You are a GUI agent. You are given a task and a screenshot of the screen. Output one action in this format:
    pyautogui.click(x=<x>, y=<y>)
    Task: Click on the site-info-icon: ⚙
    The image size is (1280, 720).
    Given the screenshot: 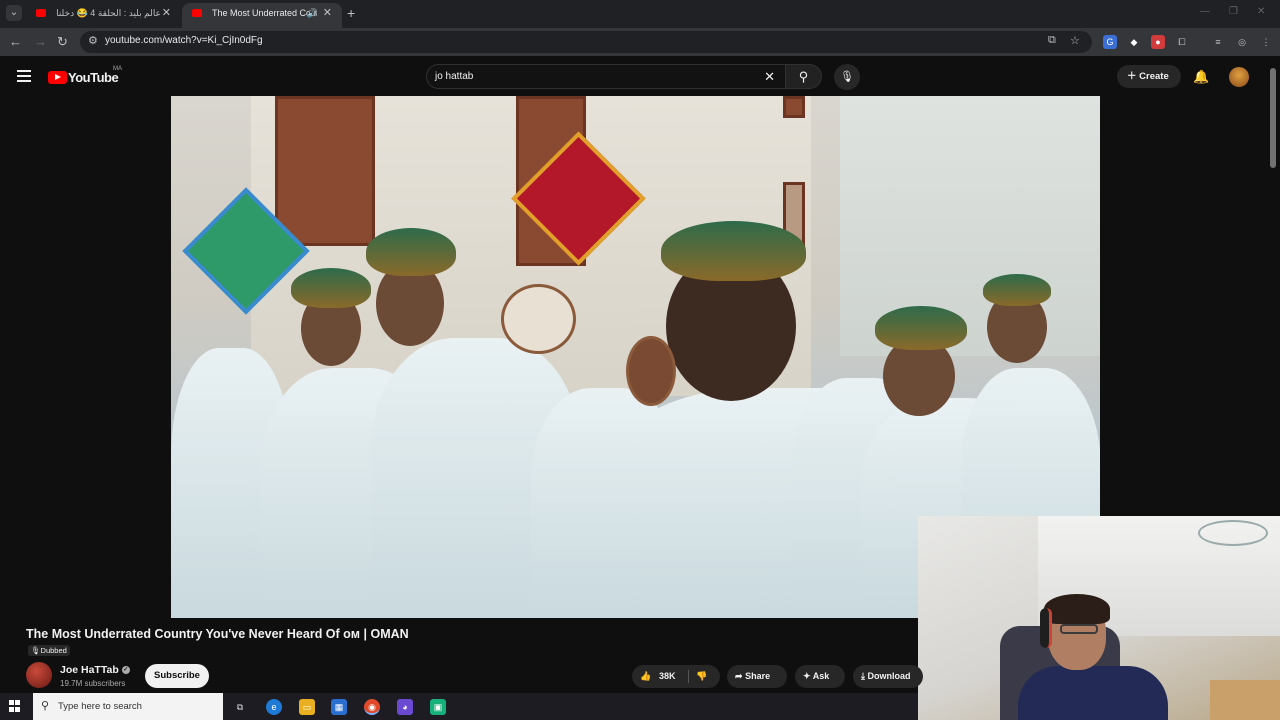 What is the action you would take?
    pyautogui.click(x=93, y=40)
    